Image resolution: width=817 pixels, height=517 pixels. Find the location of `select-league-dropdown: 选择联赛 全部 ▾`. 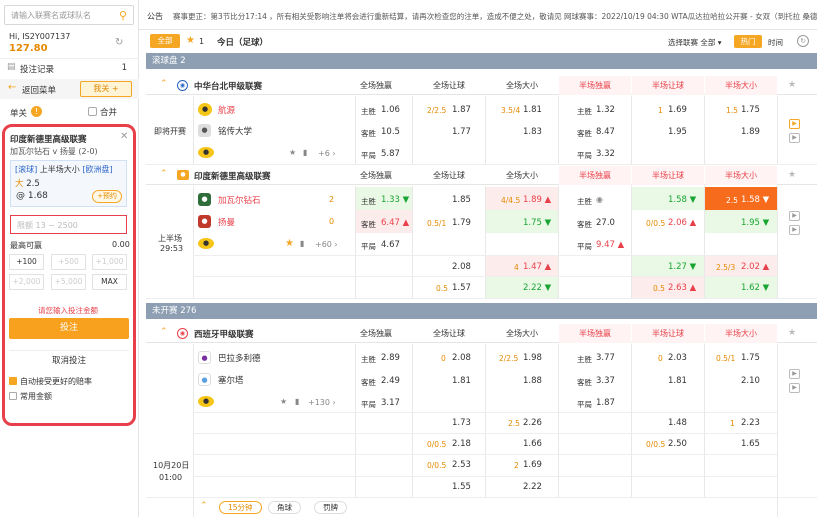

select-league-dropdown: 选择联赛 全部 ▾ is located at coordinates (695, 42).